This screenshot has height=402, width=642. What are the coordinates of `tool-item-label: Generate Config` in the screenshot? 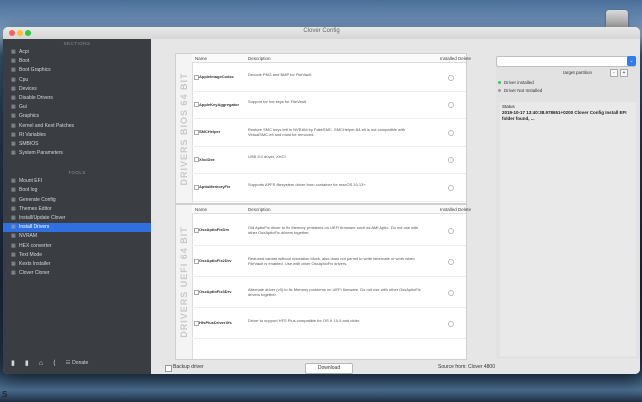 It's located at (37, 199).